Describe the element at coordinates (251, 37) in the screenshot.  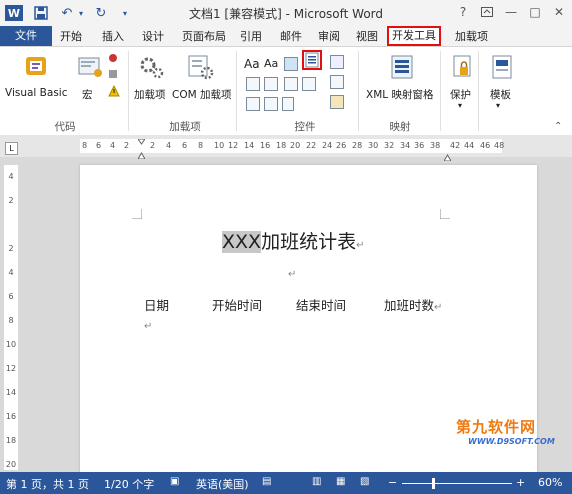
I see `tab-references: 引用` at that location.